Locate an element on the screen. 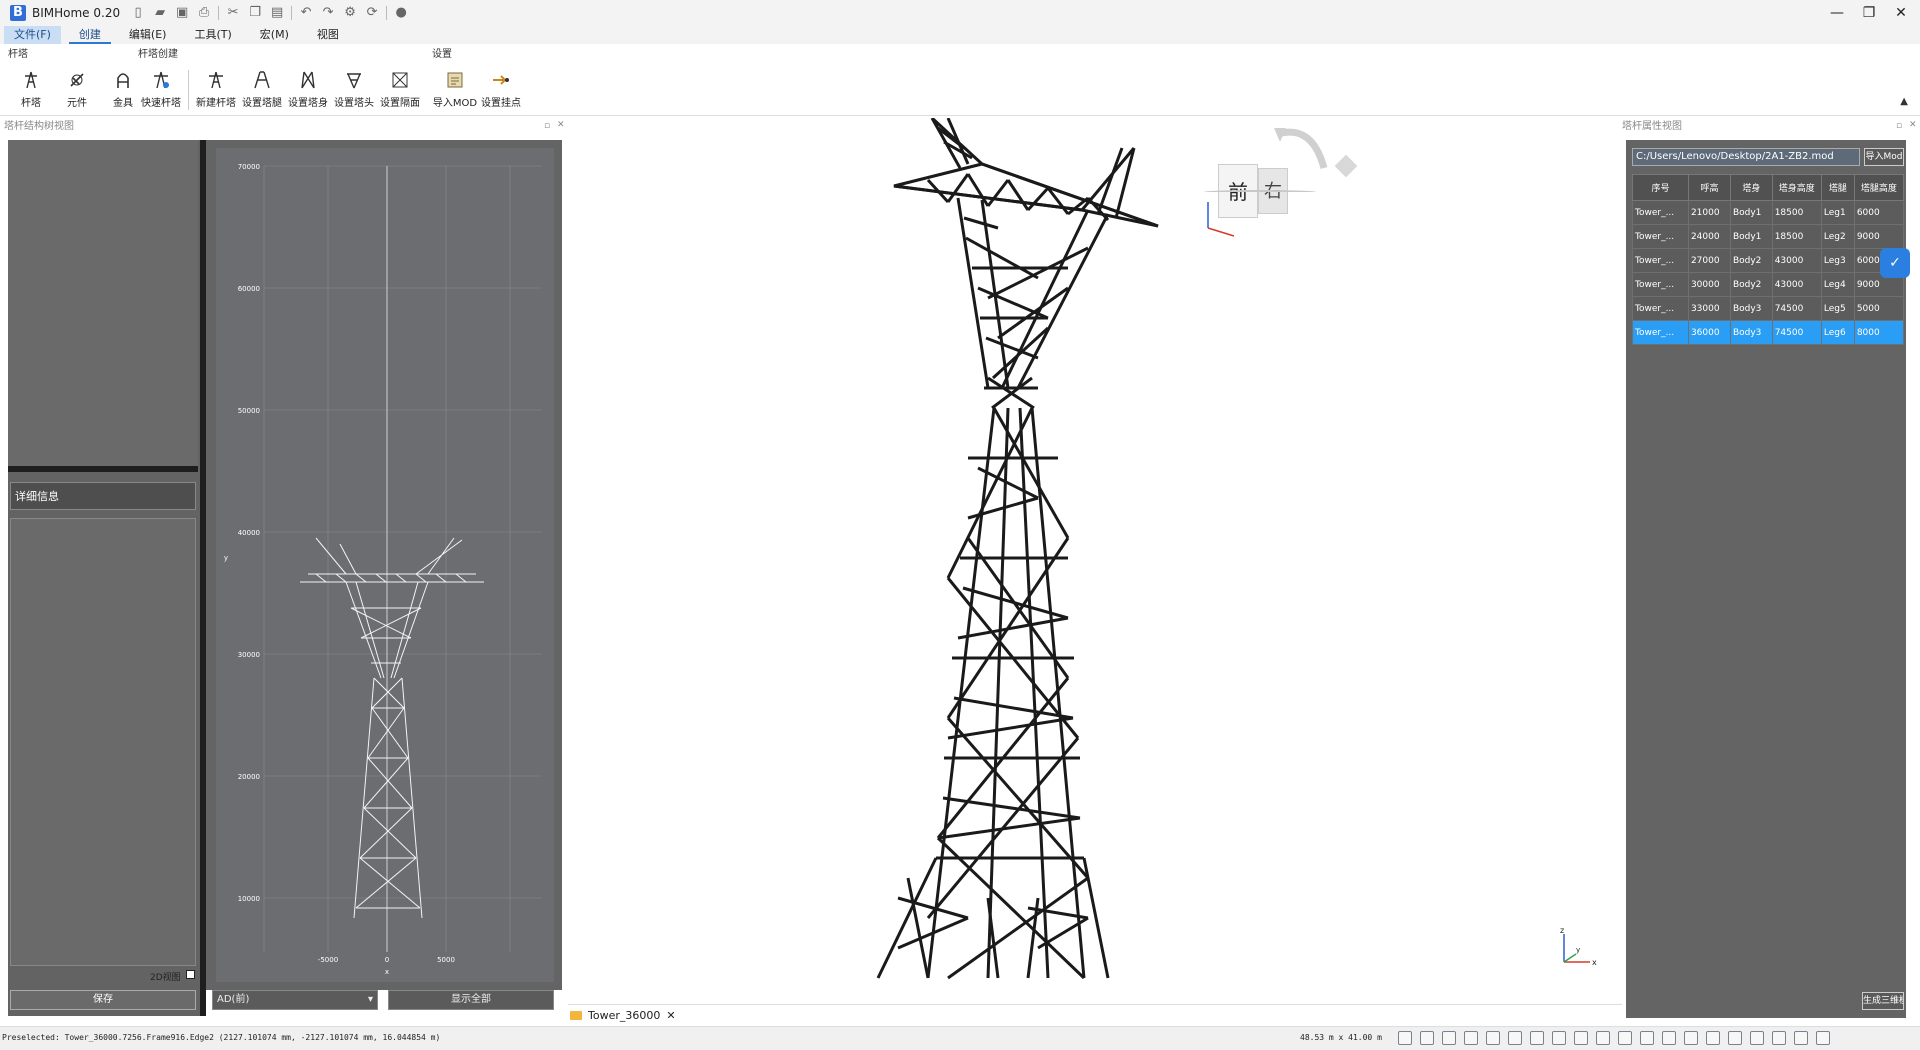  menu-create: 创建 is located at coordinates (89, 35).